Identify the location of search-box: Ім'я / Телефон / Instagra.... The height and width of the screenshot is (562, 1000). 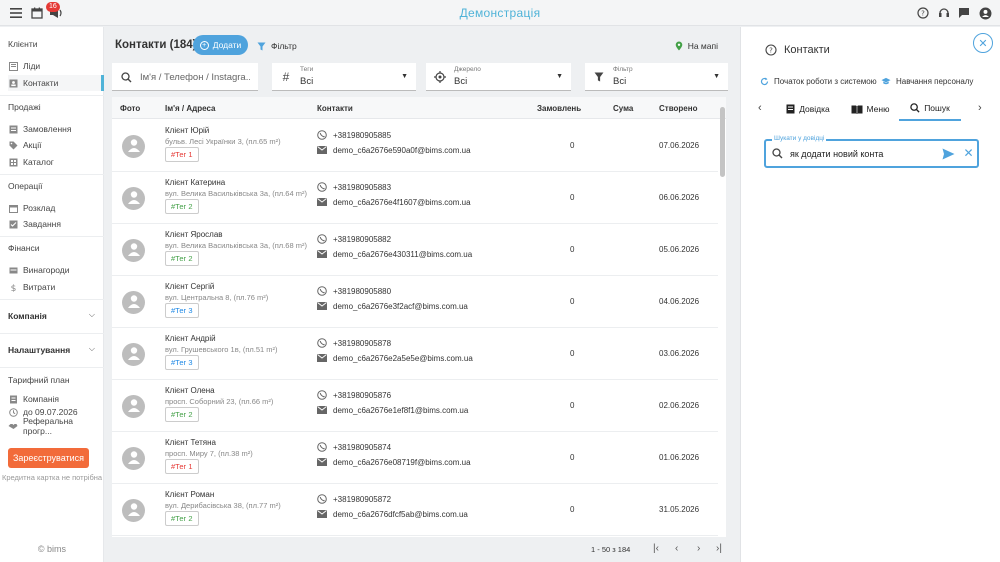
(185, 77).